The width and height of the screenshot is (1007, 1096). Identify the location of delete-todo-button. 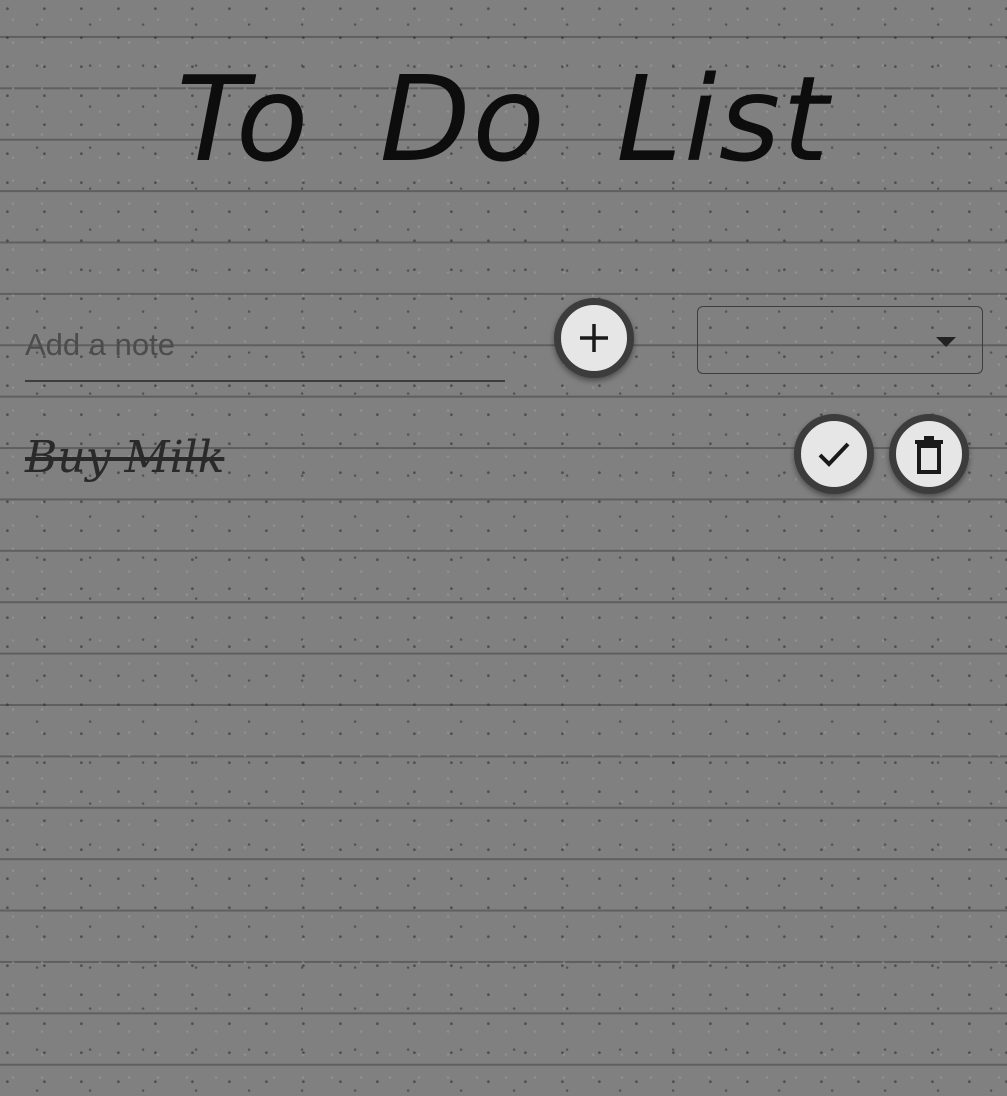
(929, 454).